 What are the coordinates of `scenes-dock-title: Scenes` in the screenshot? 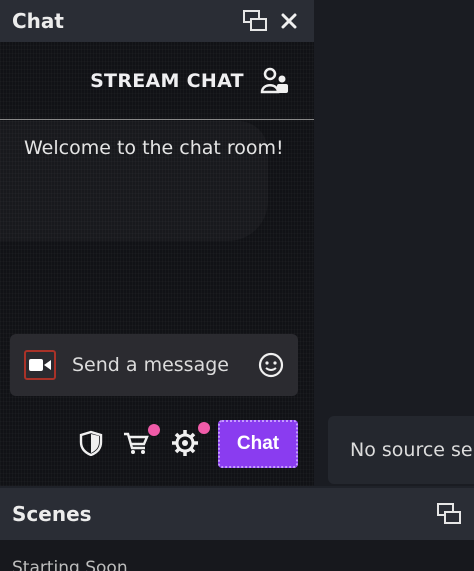 It's located at (52, 514).